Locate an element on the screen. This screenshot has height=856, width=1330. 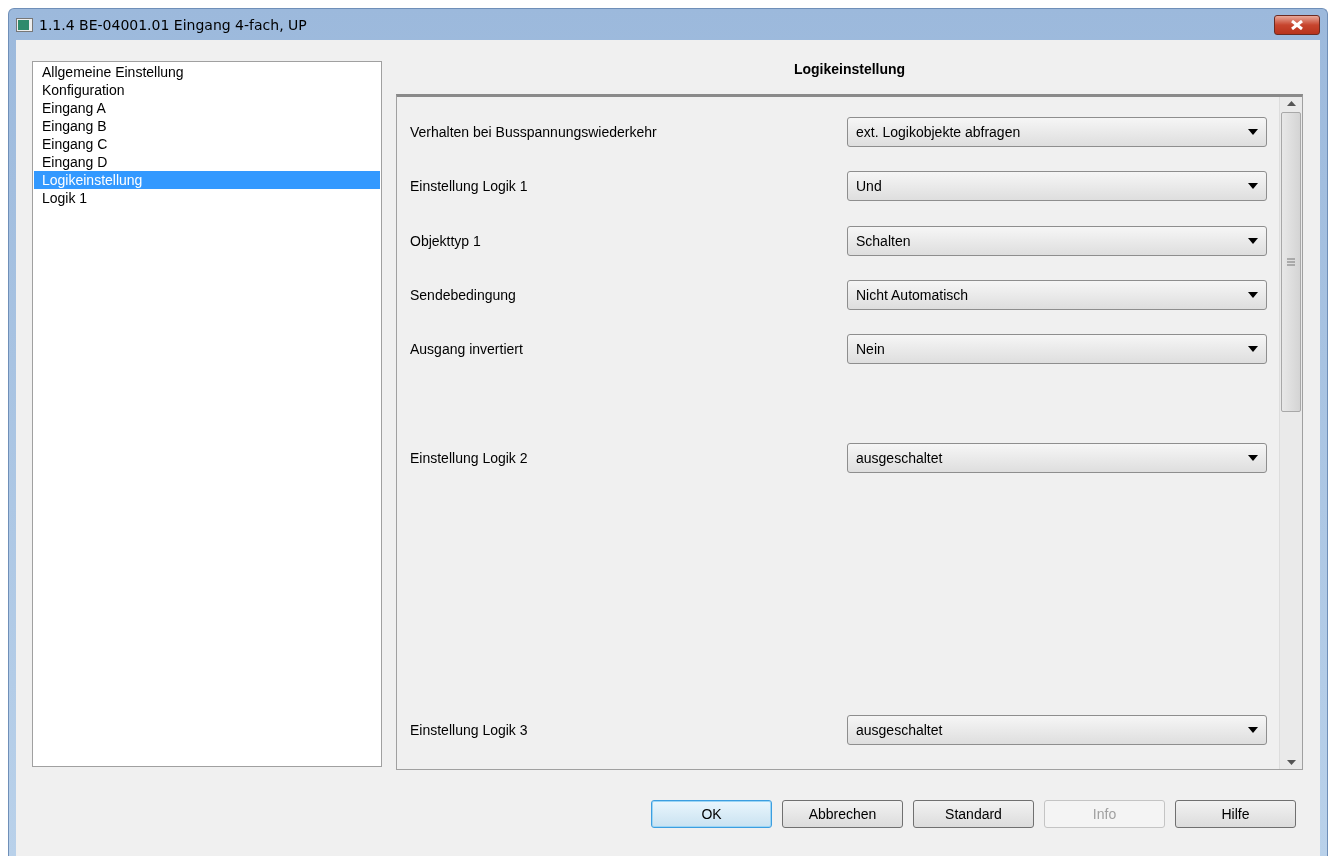
window-title: 1.1.4 BE-04001.01 Eingang 4-fach, UP is located at coordinates (173, 24).